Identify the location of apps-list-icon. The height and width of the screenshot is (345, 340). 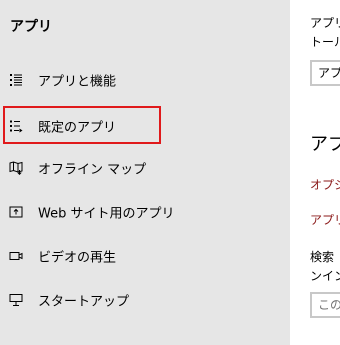
(16, 80).